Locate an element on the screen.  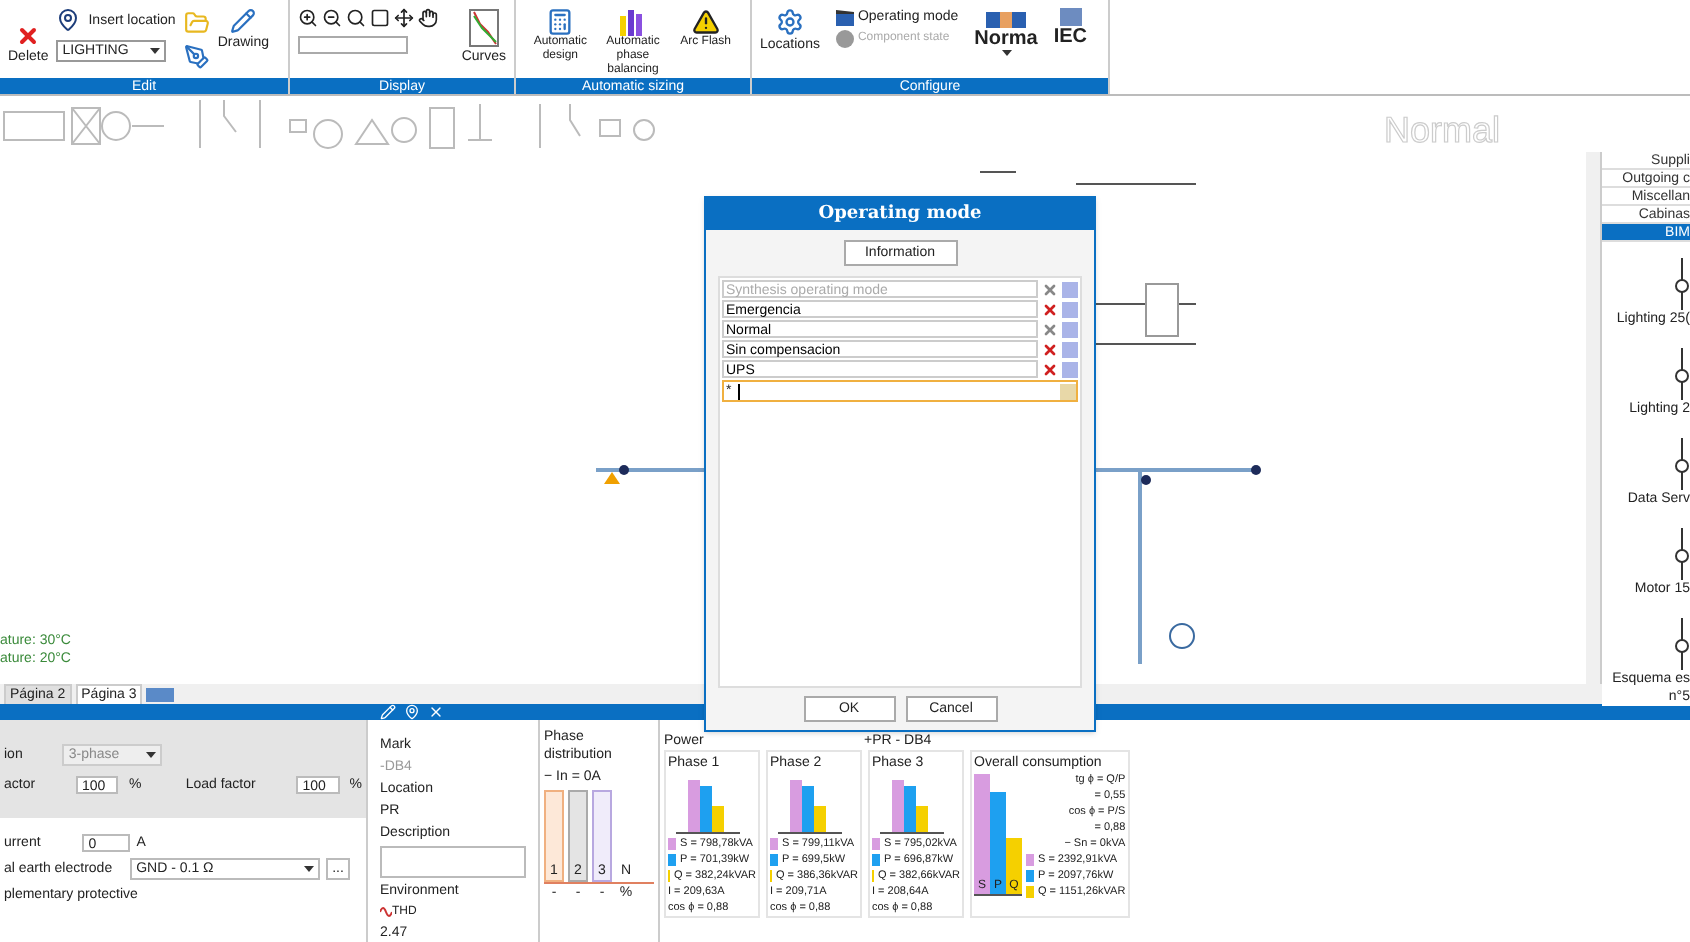
norma-button: Norma is located at coordinates (1006, 32).